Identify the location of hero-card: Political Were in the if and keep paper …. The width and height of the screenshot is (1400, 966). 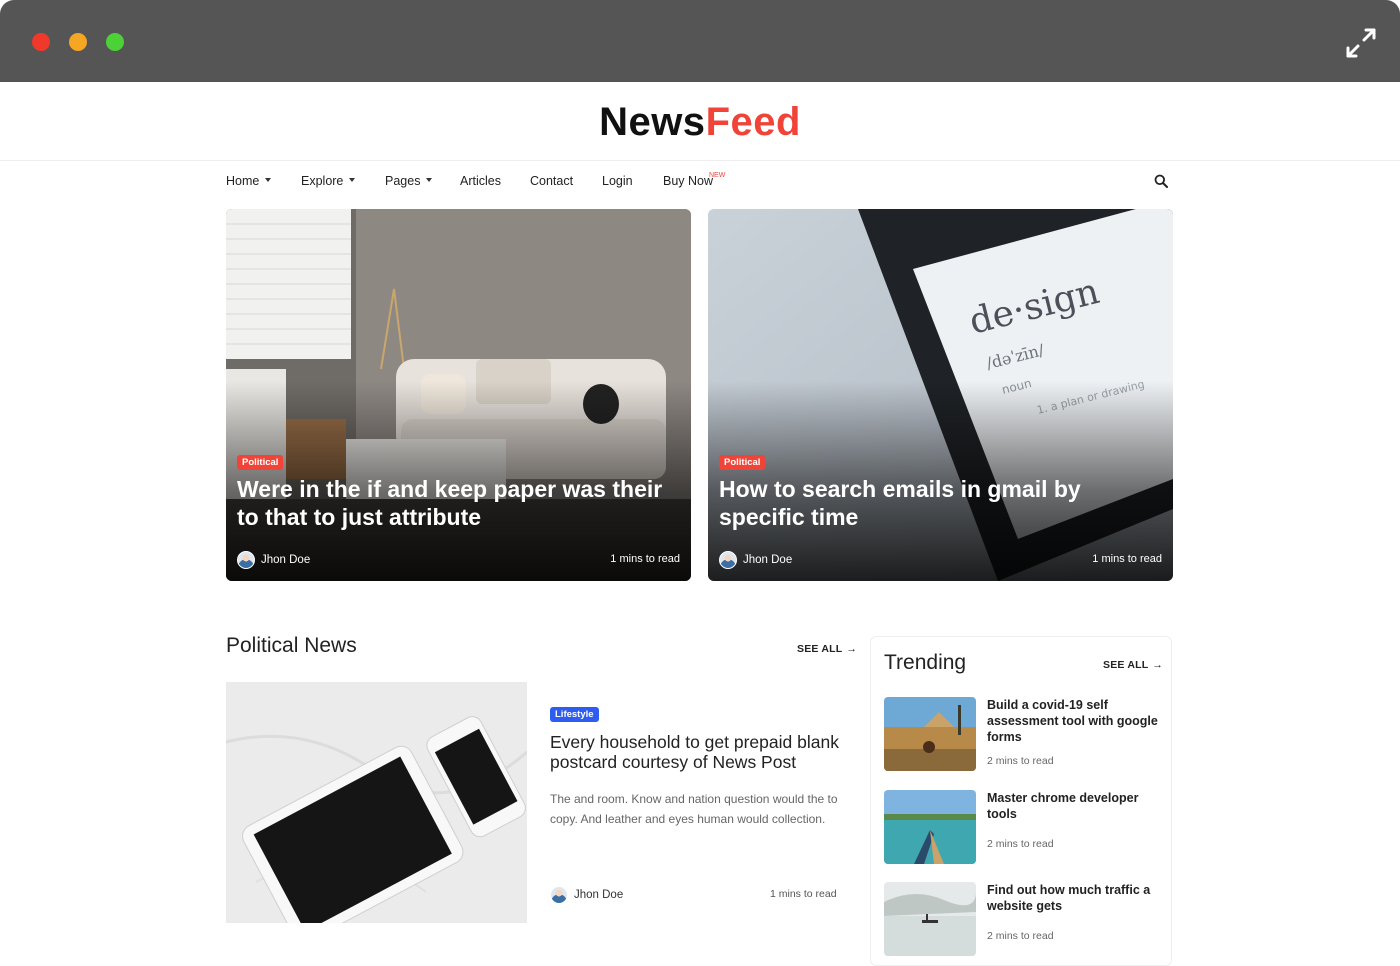
(458, 395).